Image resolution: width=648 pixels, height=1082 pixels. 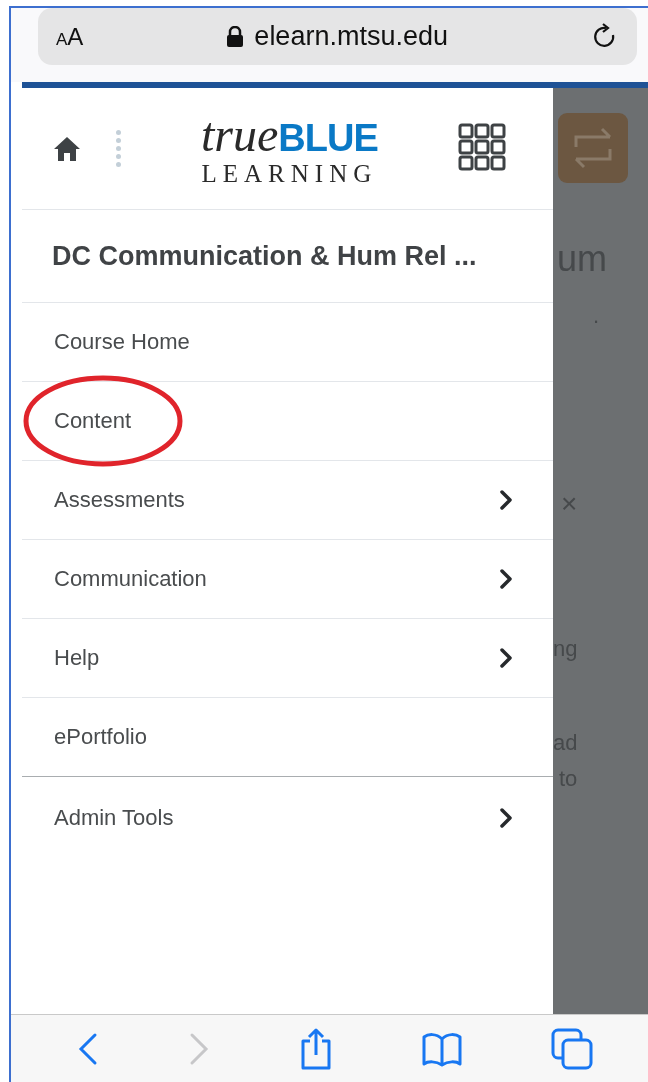 What do you see at coordinates (596, 316) in the screenshot?
I see `background-text: .` at bounding box center [596, 316].